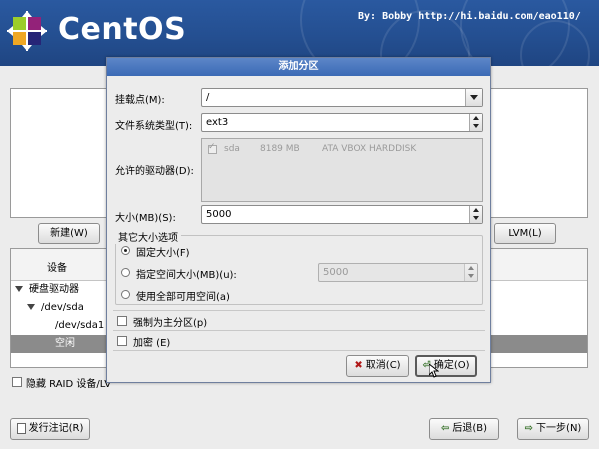 Image resolution: width=599 pixels, height=449 pixels. What do you see at coordinates (525, 233) in the screenshot?
I see `lvm-button: LVM(L)` at bounding box center [525, 233].